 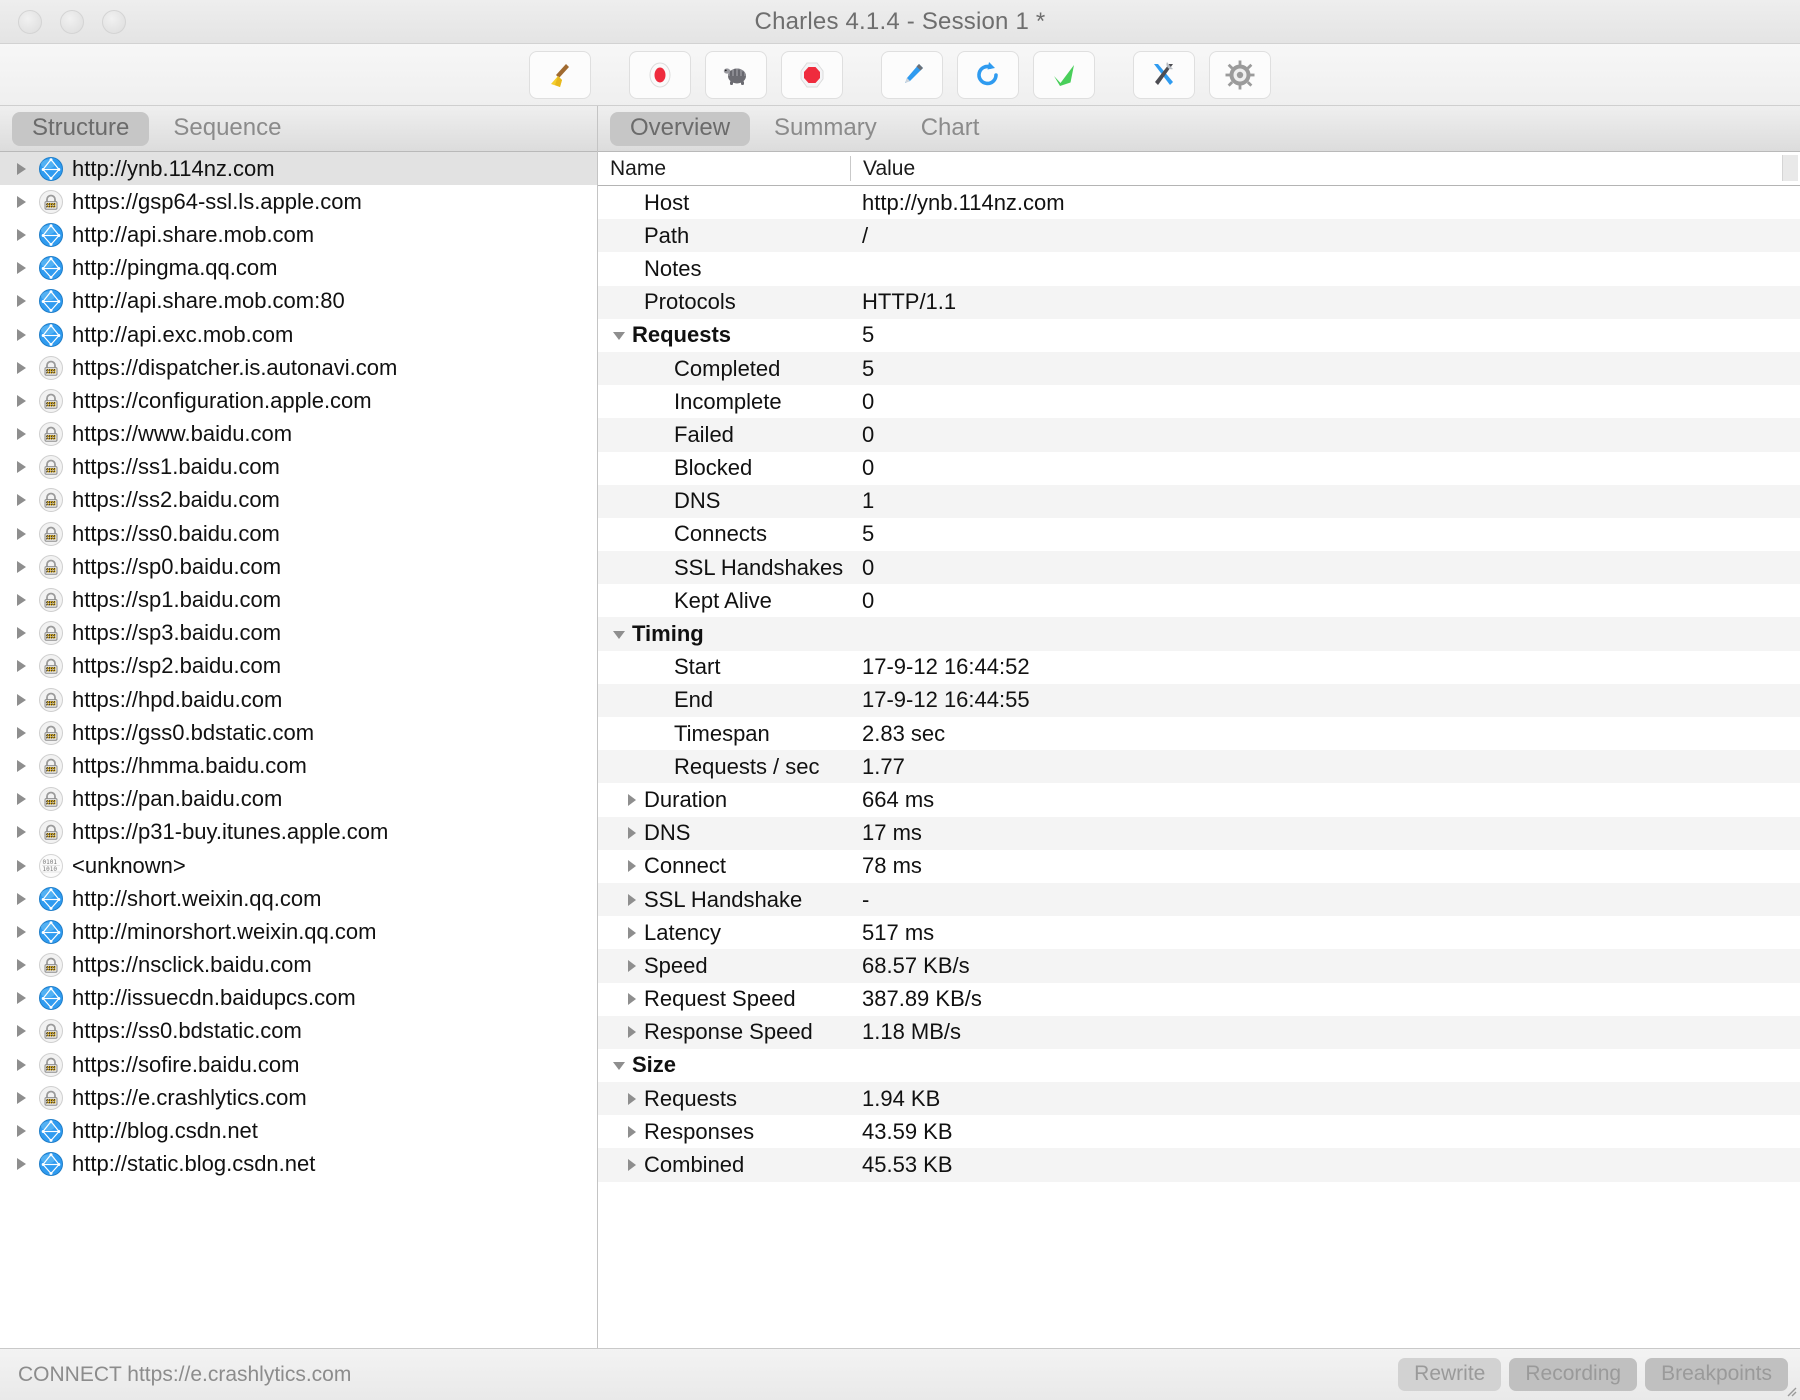 What do you see at coordinates (1199, 700) in the screenshot?
I see `detail-row: End 17-9-12 16:44:55` at bounding box center [1199, 700].